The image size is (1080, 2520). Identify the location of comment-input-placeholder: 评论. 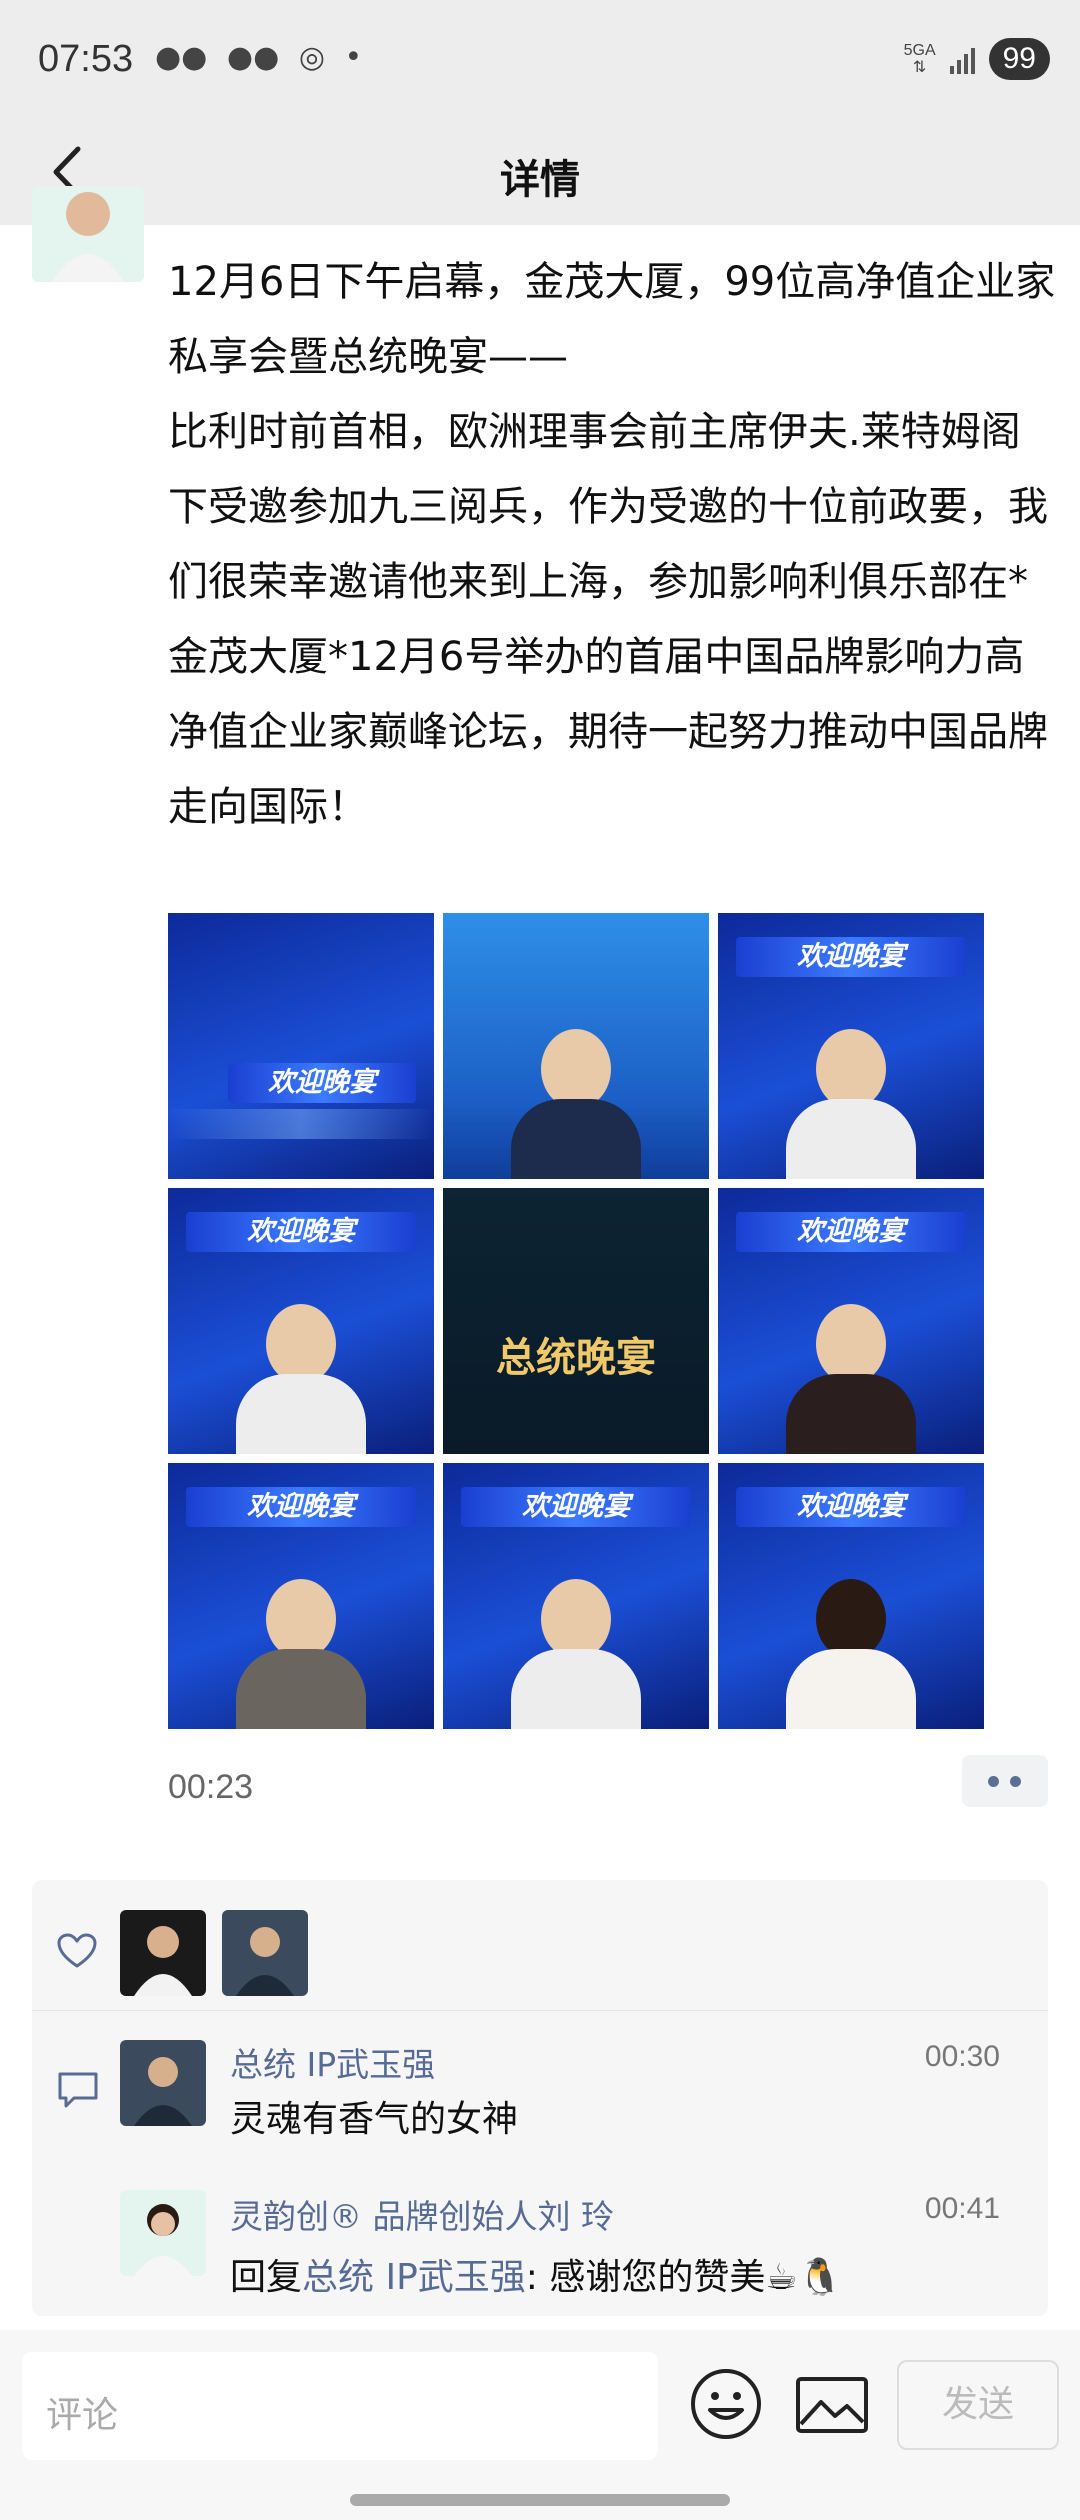
(82, 2415).